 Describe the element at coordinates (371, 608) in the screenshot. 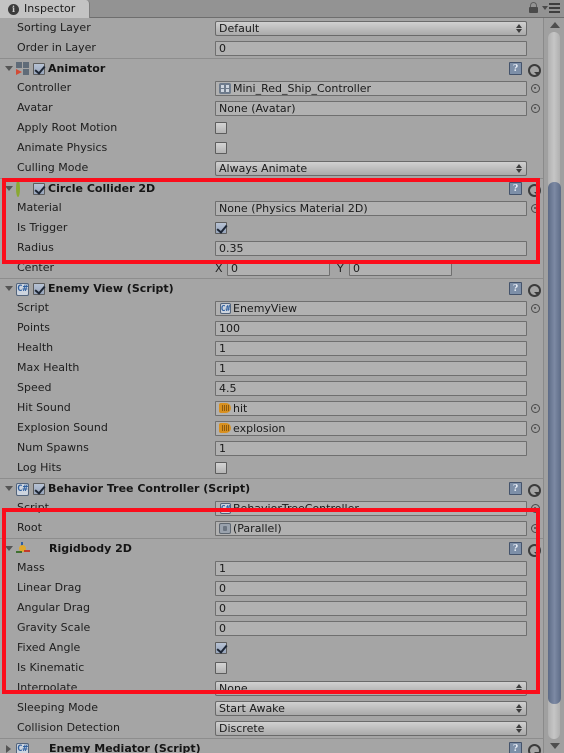

I see `input-angular-drag: 0` at that location.